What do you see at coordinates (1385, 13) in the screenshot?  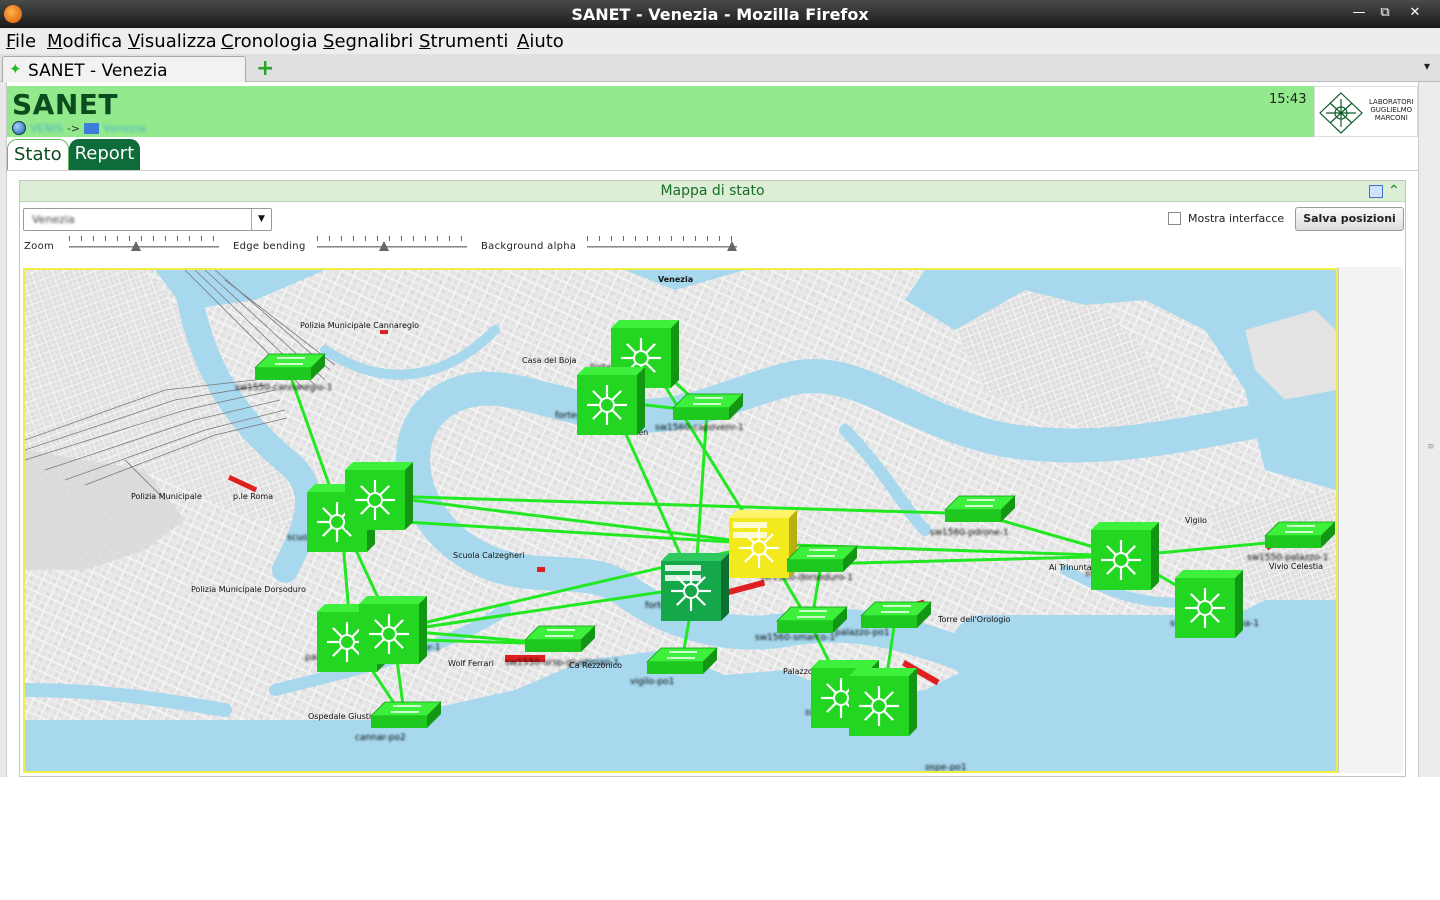 I see `maximize-icon: ⧉` at bounding box center [1385, 13].